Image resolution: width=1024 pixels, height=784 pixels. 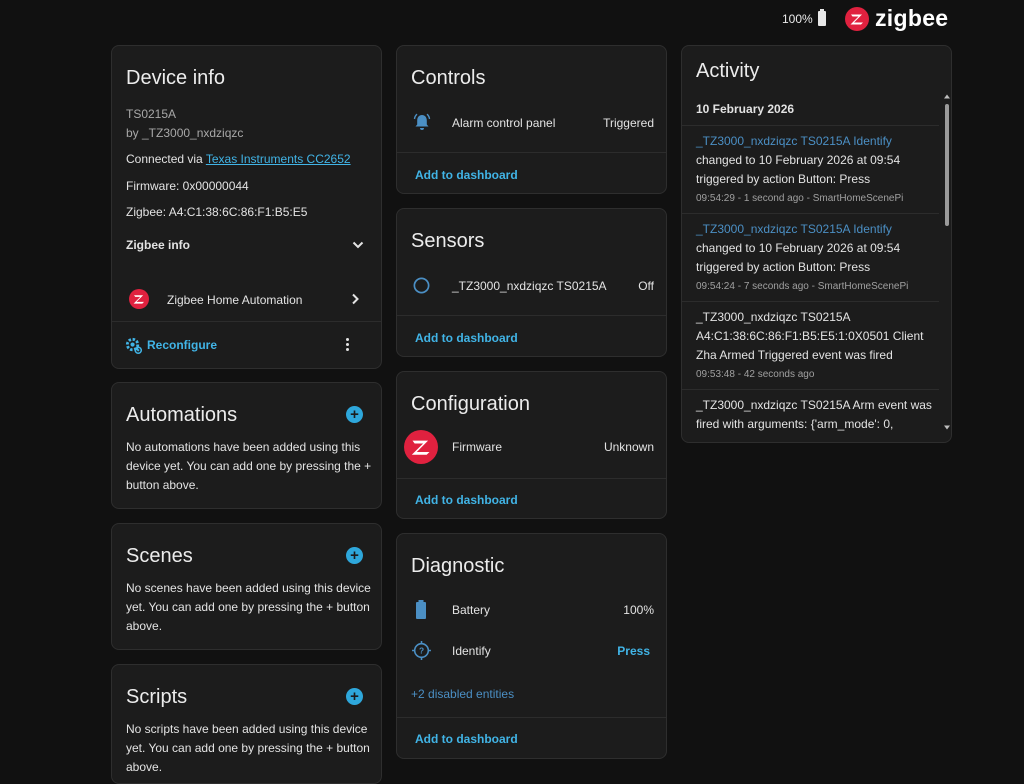 What do you see at coordinates (158, 245) in the screenshot?
I see `zigbee-info-label: Zigbee info` at bounding box center [158, 245].